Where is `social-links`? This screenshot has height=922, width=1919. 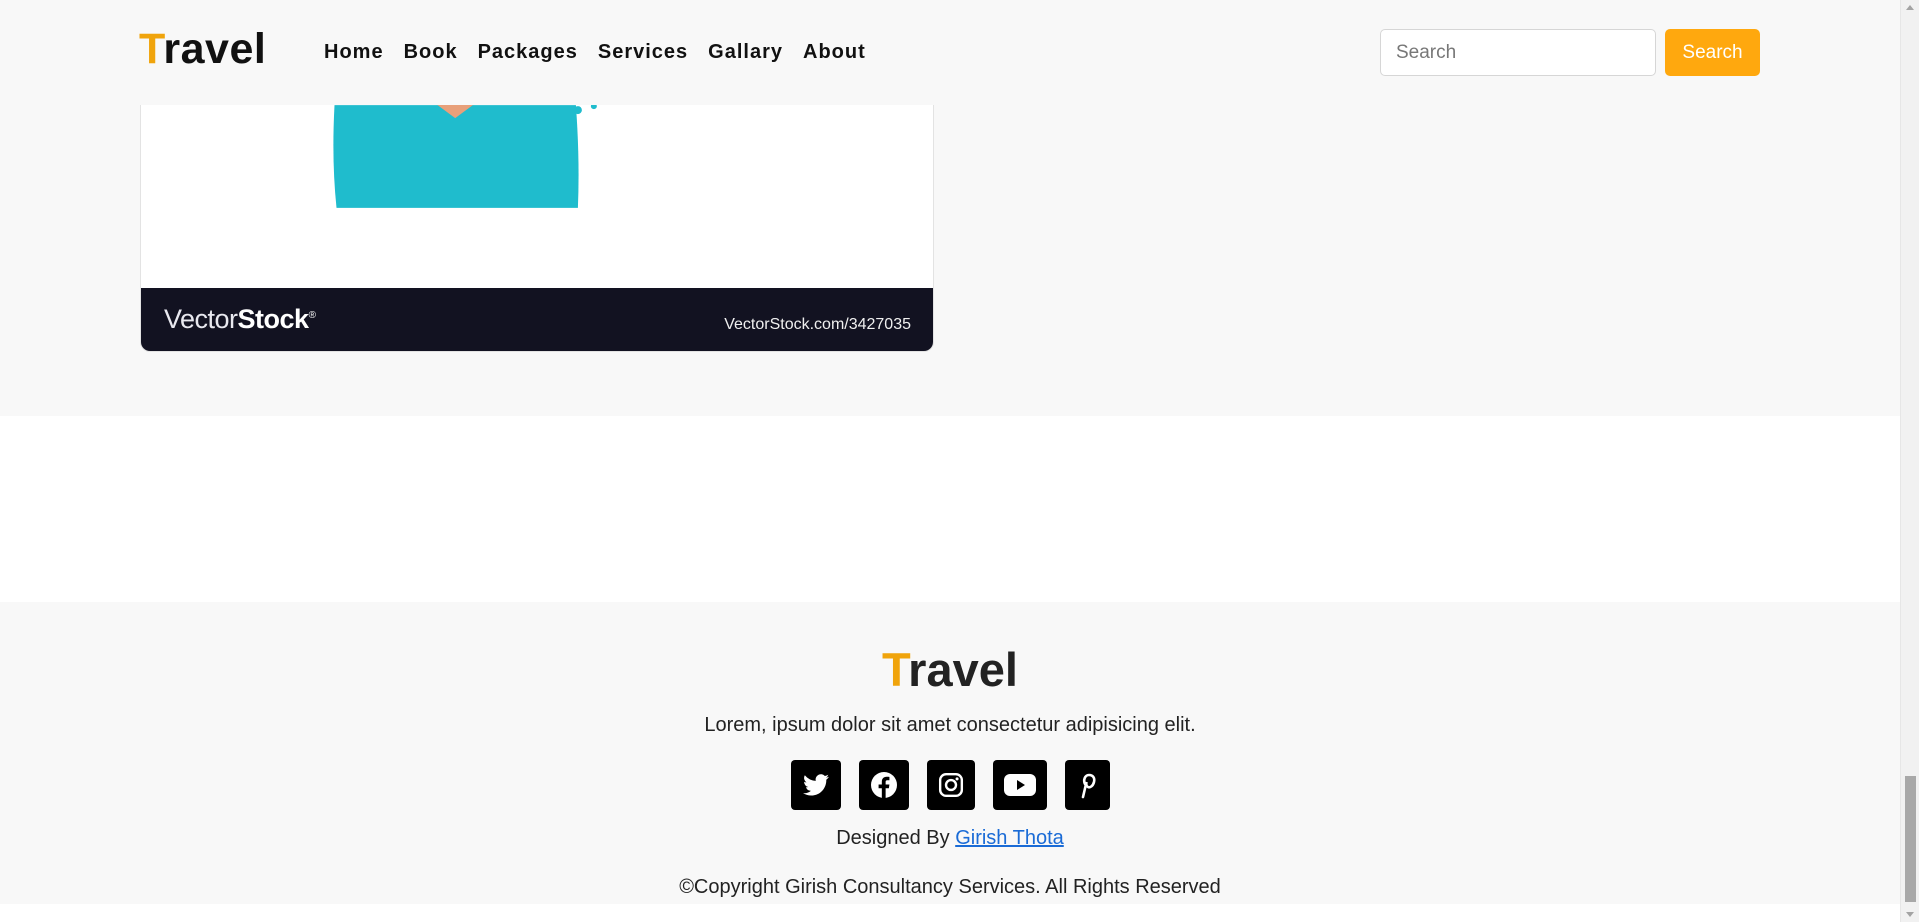 social-links is located at coordinates (950, 785).